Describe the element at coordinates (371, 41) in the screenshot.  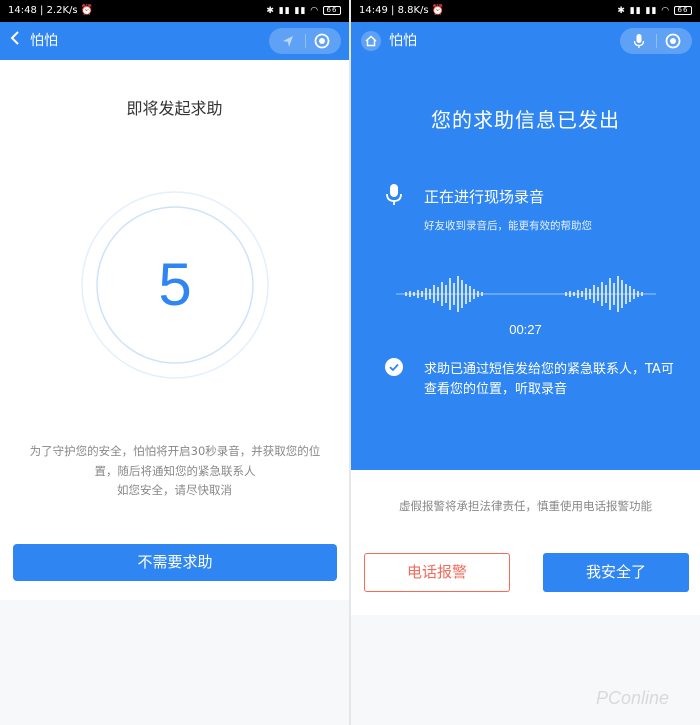
I see `home-icon` at that location.